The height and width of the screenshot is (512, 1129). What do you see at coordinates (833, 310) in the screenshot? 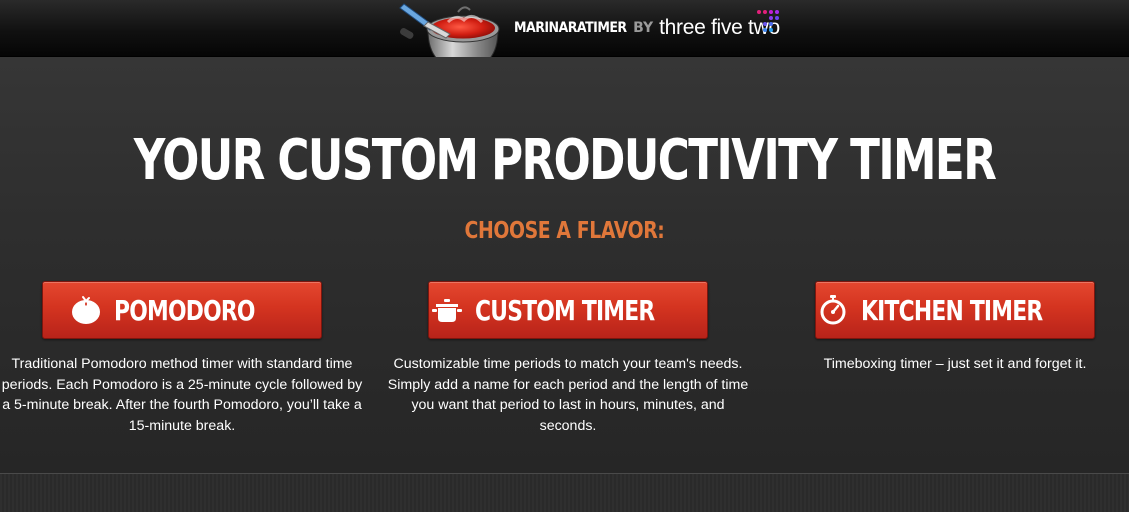
I see `stopwatch-icon` at bounding box center [833, 310].